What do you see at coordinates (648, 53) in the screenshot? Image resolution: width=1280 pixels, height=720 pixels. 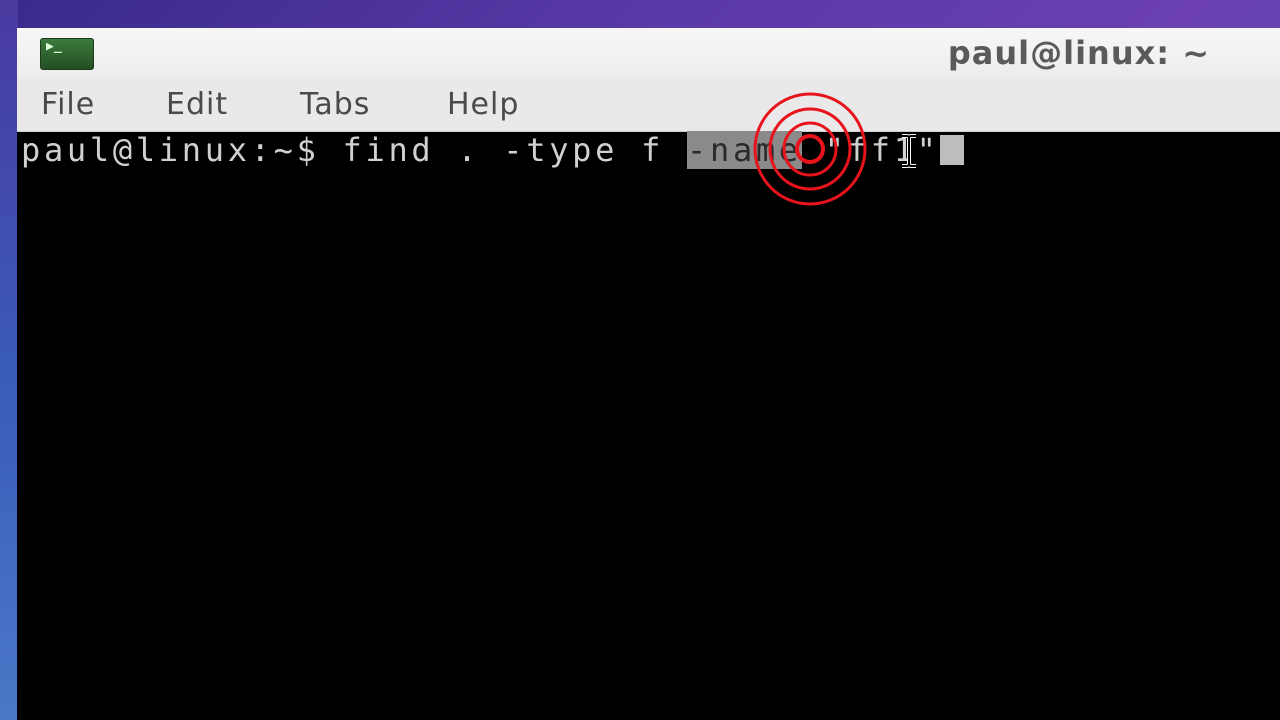 I see `title-bar: ▶_ paul@linux: ~` at bounding box center [648, 53].